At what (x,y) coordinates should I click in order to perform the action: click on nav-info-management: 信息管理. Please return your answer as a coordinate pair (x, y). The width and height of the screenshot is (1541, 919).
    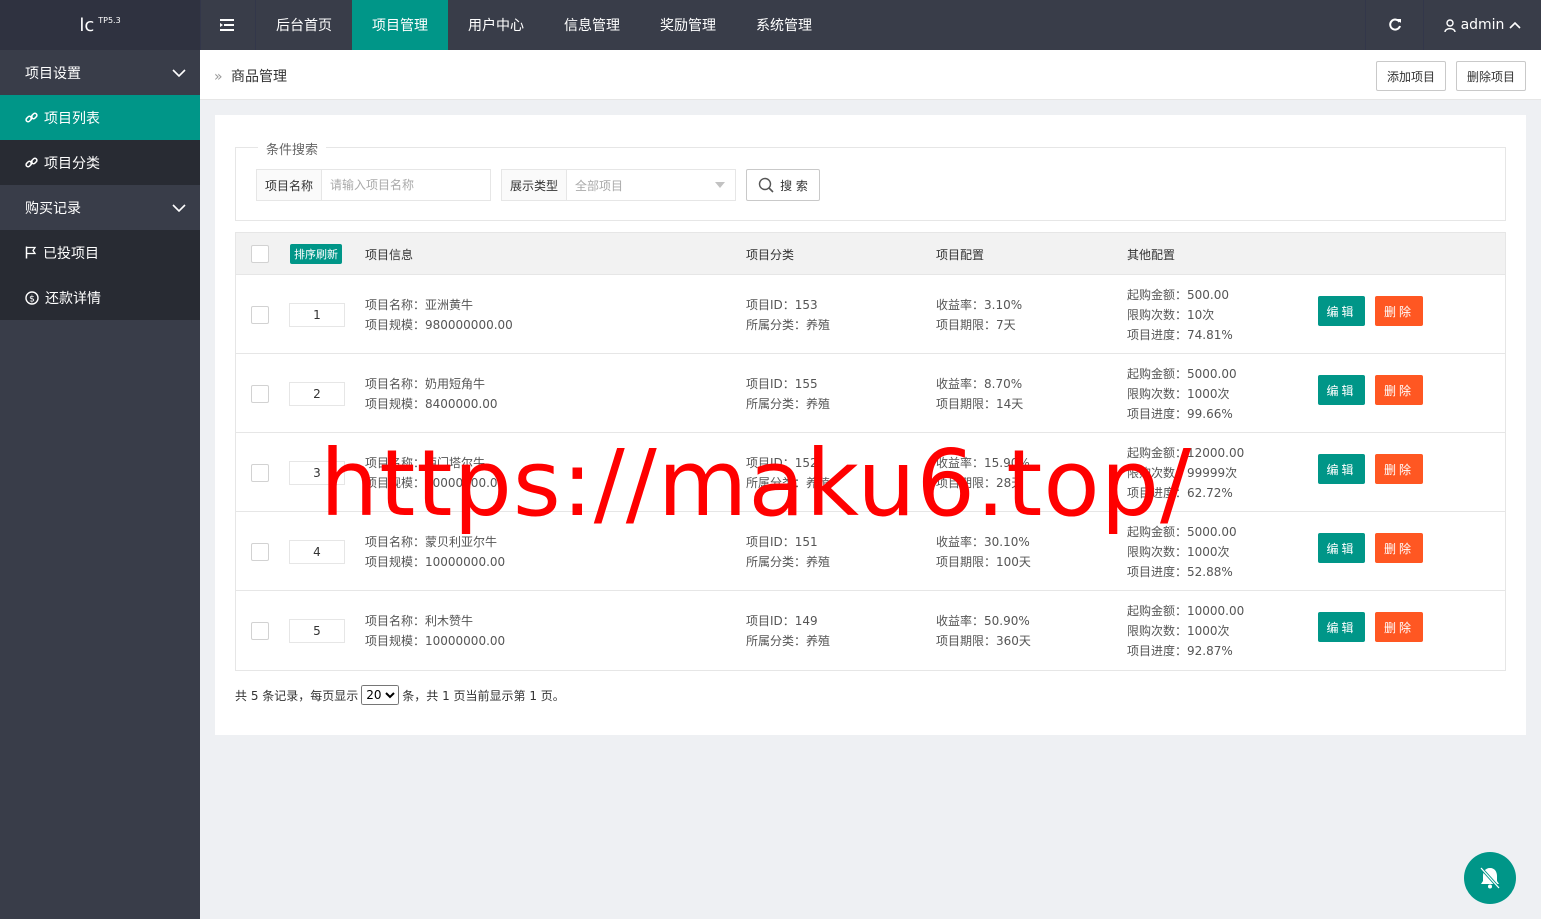
    Looking at the image, I should click on (592, 25).